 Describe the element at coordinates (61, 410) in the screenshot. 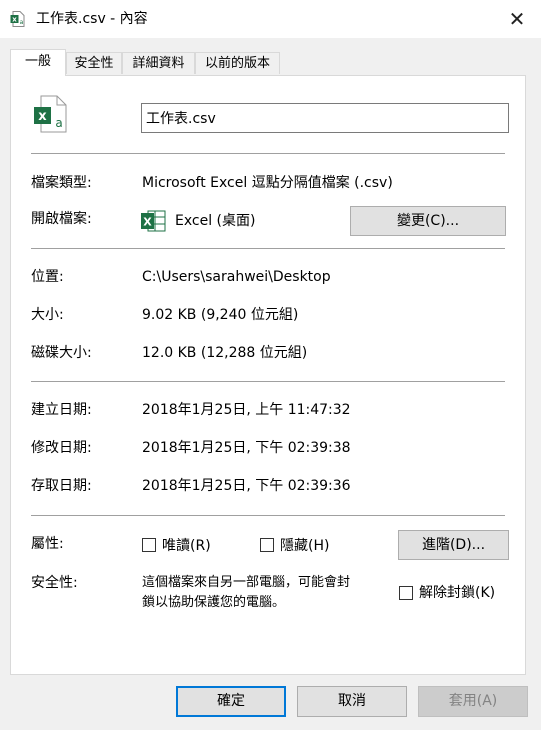

I see `created-label: 建立日期:` at that location.